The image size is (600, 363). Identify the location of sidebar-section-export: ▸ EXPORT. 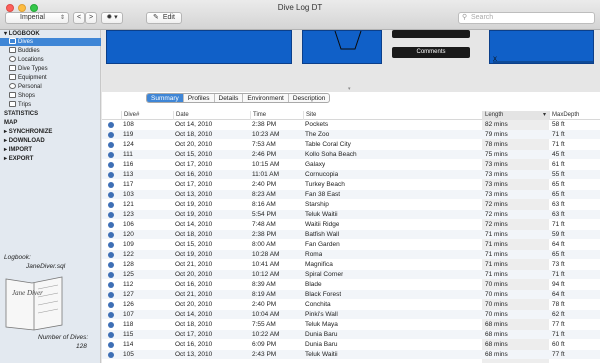
(50, 159).